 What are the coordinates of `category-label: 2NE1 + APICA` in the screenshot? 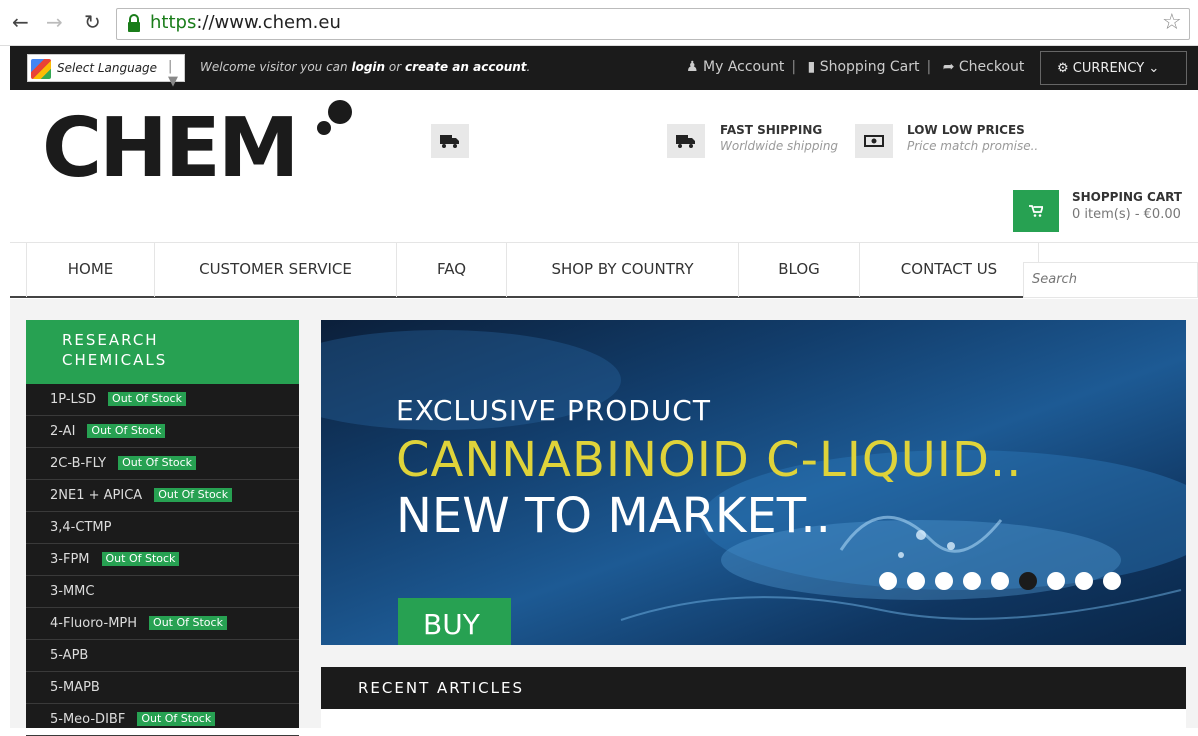 It's located at (96, 495).